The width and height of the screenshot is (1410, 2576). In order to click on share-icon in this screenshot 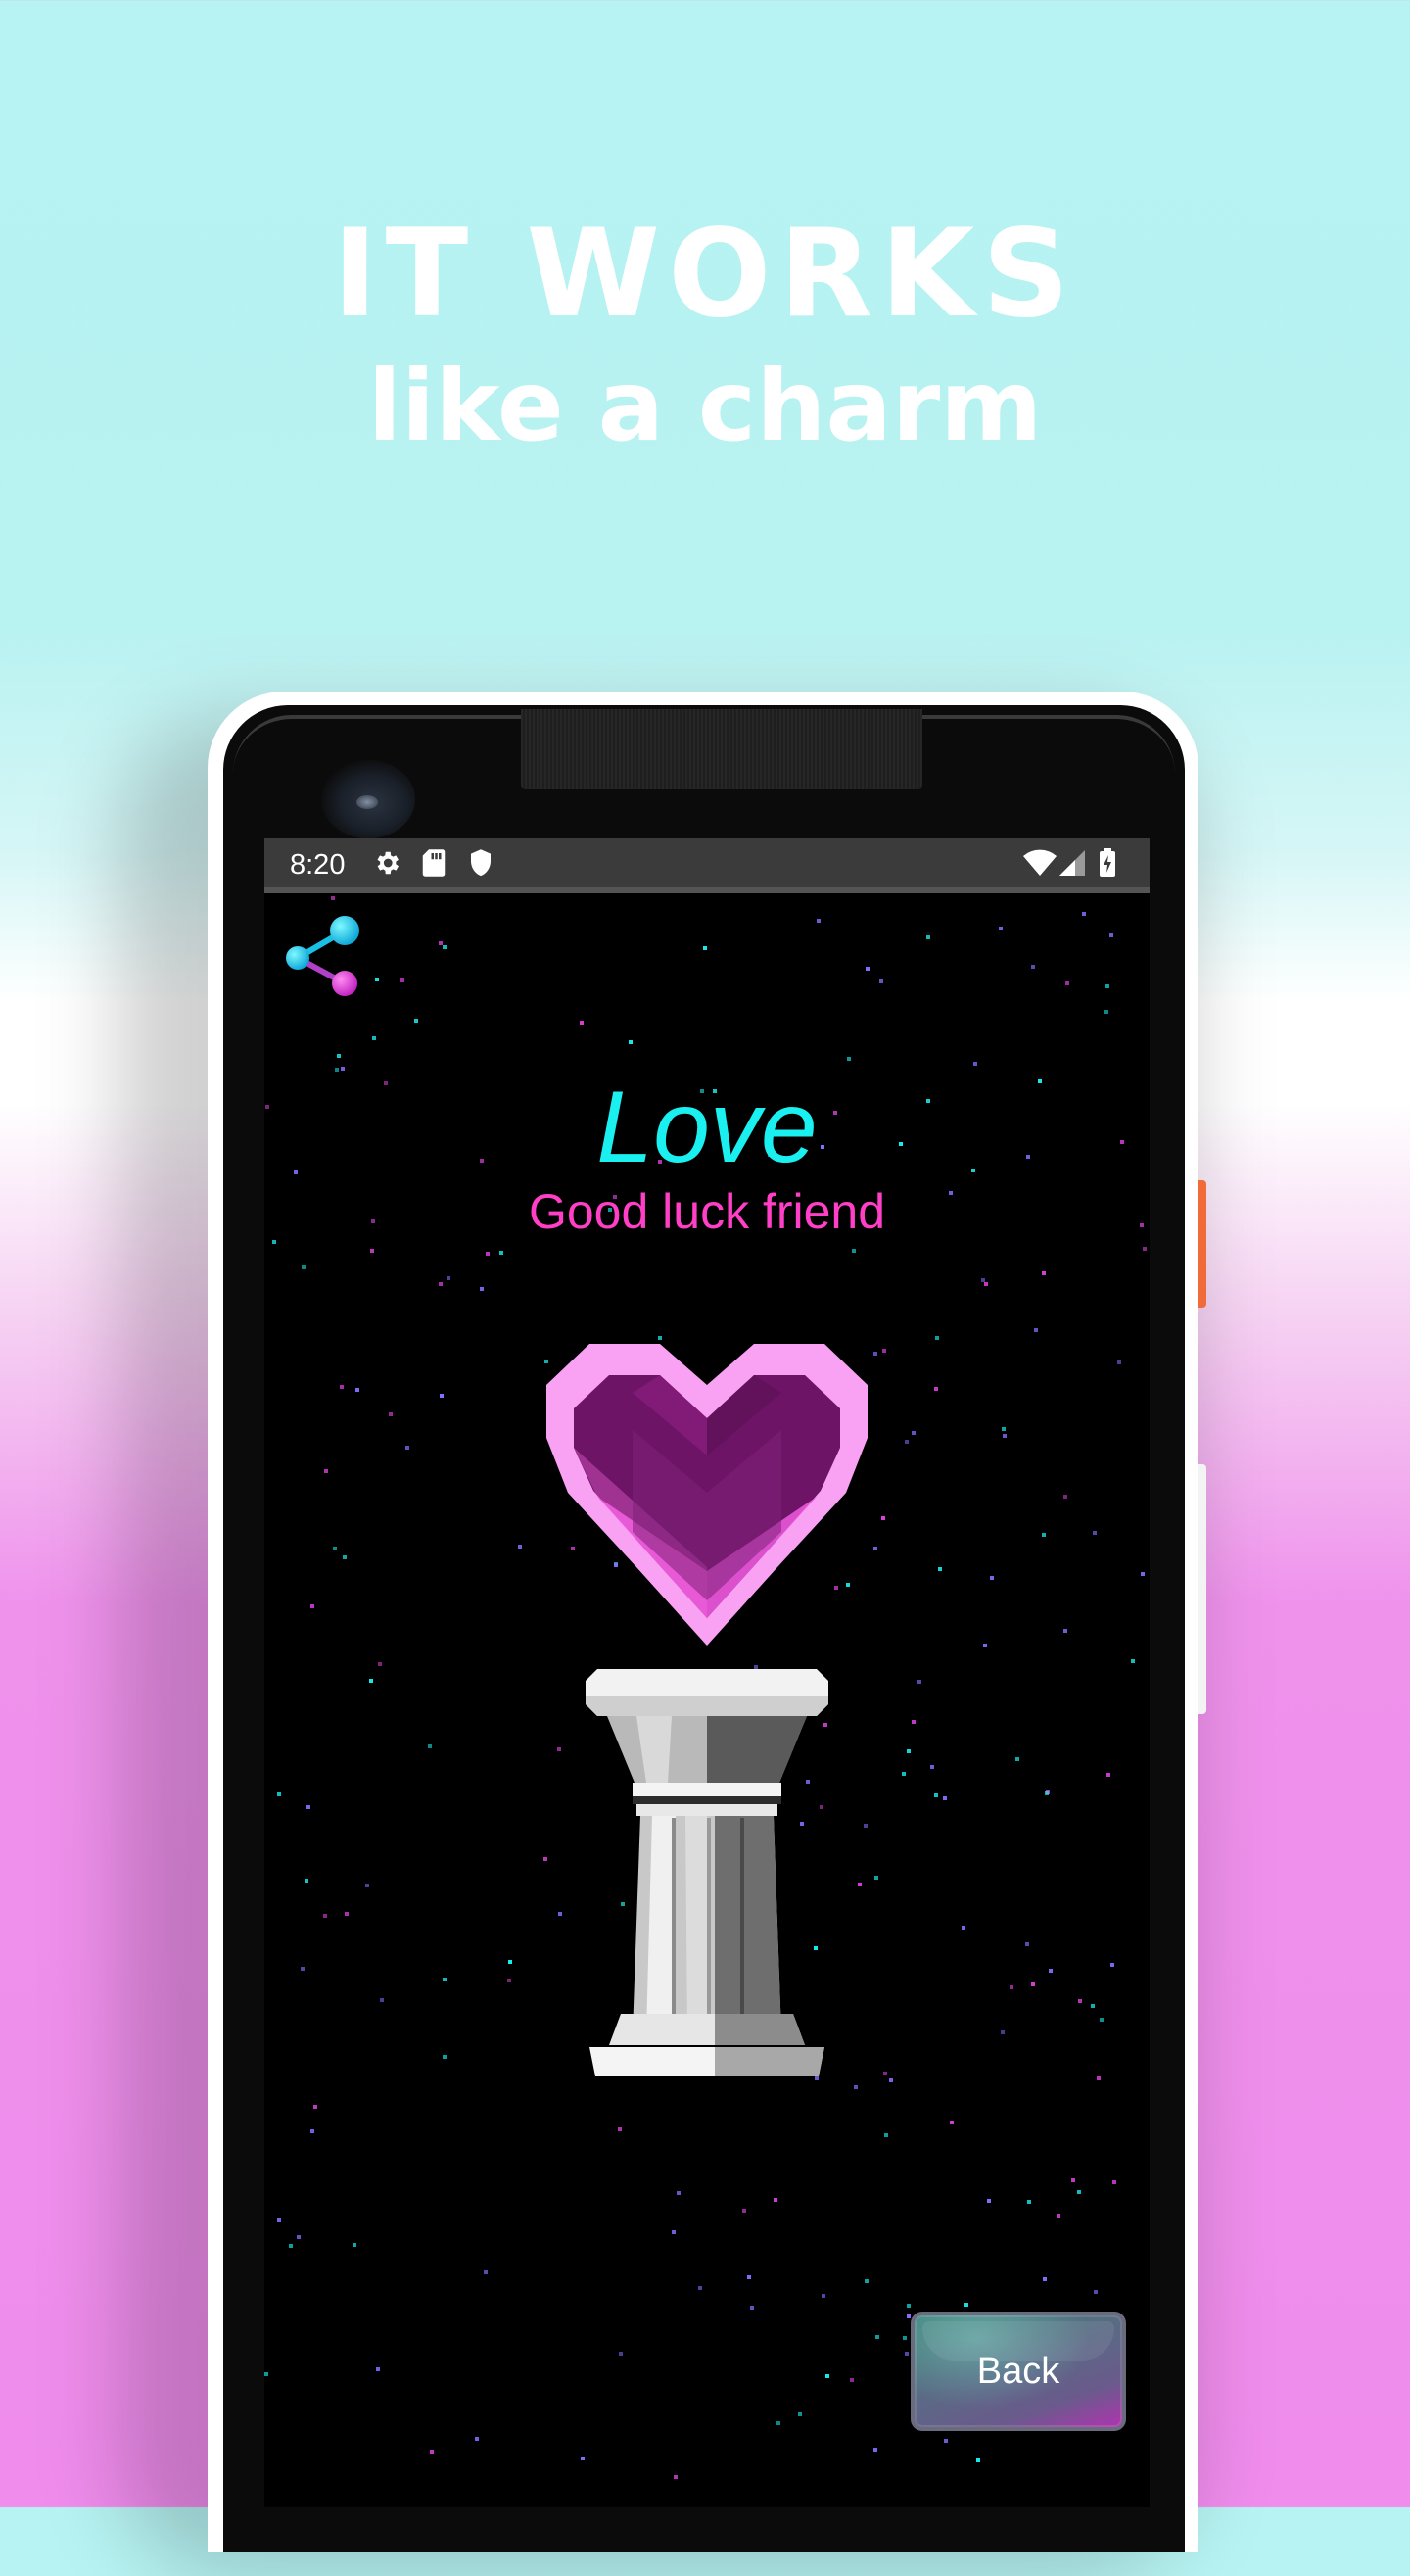, I will do `click(321, 958)`.